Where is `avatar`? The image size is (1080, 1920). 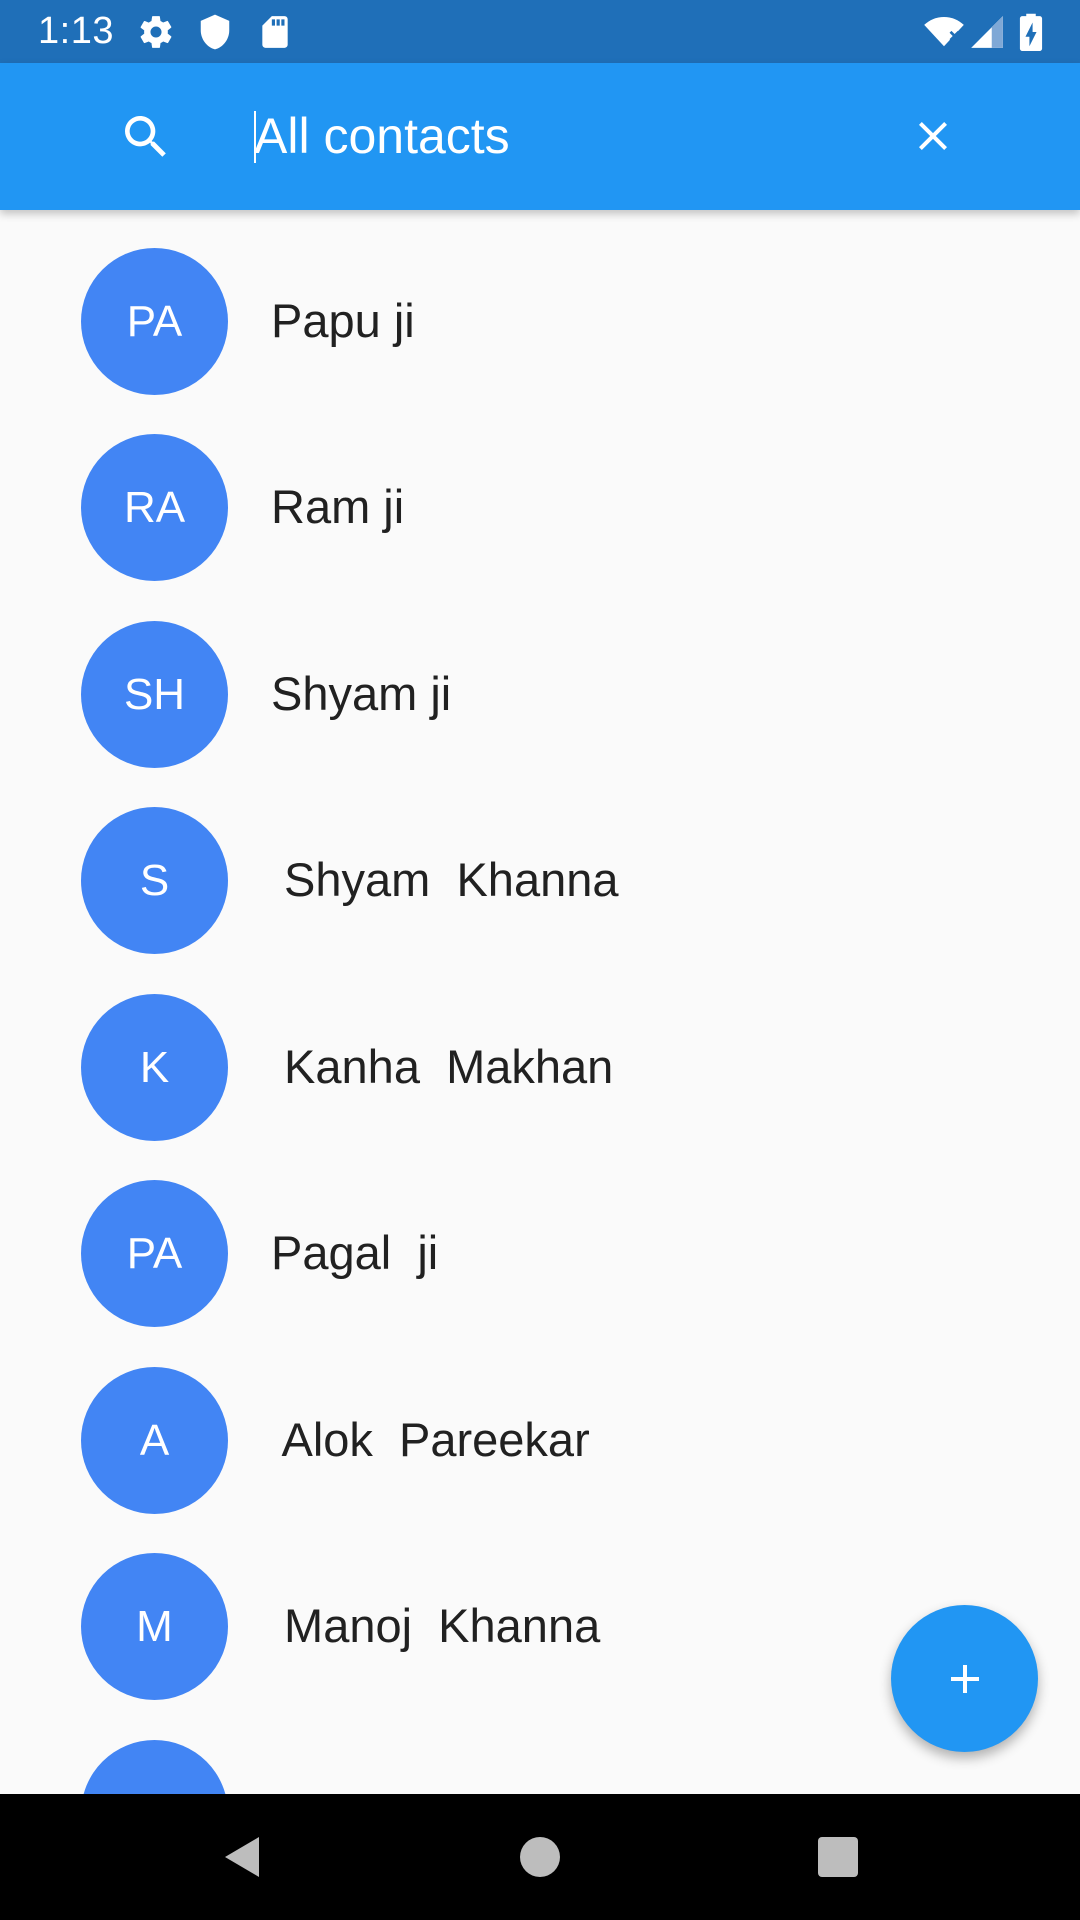 avatar is located at coordinates (154, 1767).